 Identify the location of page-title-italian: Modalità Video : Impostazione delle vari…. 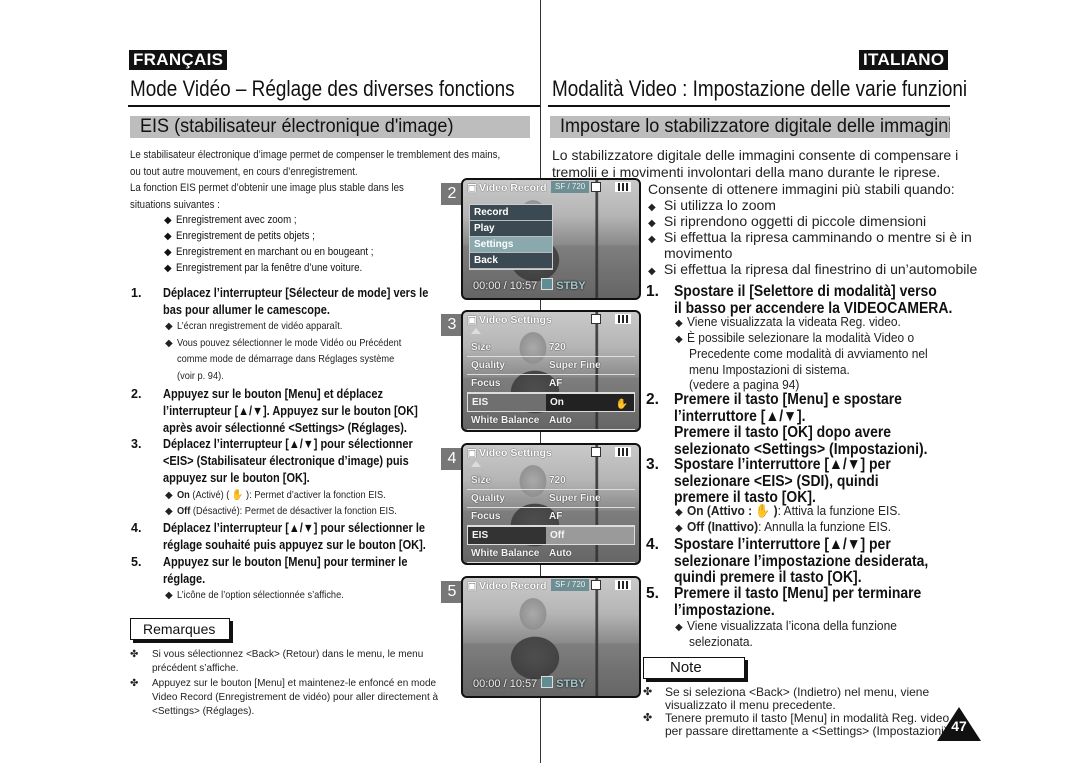
(760, 88).